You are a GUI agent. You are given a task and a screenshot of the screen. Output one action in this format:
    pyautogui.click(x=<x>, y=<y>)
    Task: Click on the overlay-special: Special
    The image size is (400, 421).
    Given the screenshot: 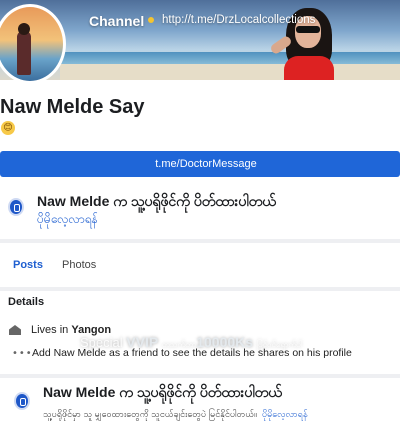 What is the action you would take?
    pyautogui.click(x=101, y=342)
    